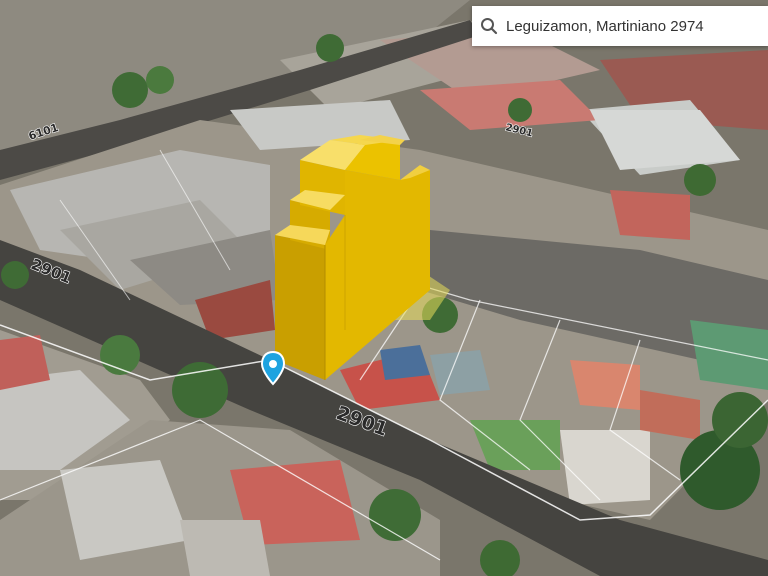 The image size is (768, 576). What do you see at coordinates (601, 26) in the screenshot?
I see `search-input` at bounding box center [601, 26].